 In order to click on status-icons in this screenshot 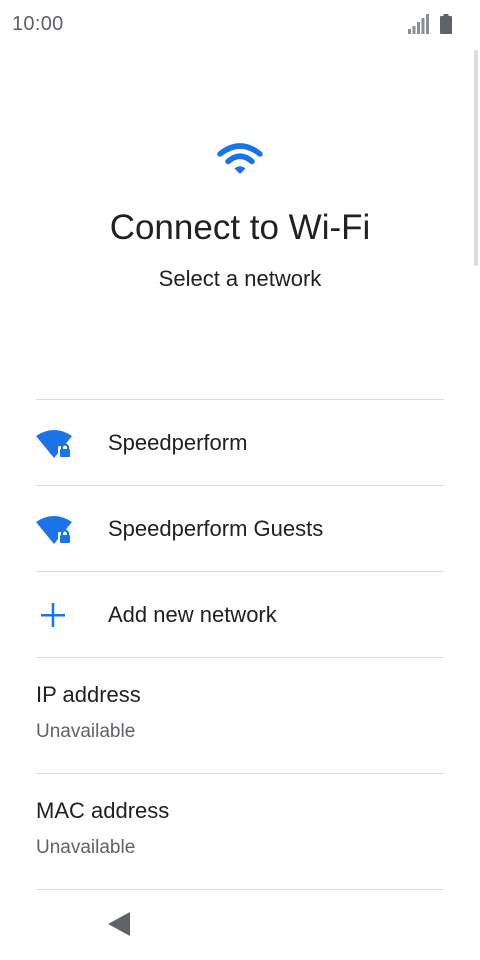, I will do `click(430, 24)`.